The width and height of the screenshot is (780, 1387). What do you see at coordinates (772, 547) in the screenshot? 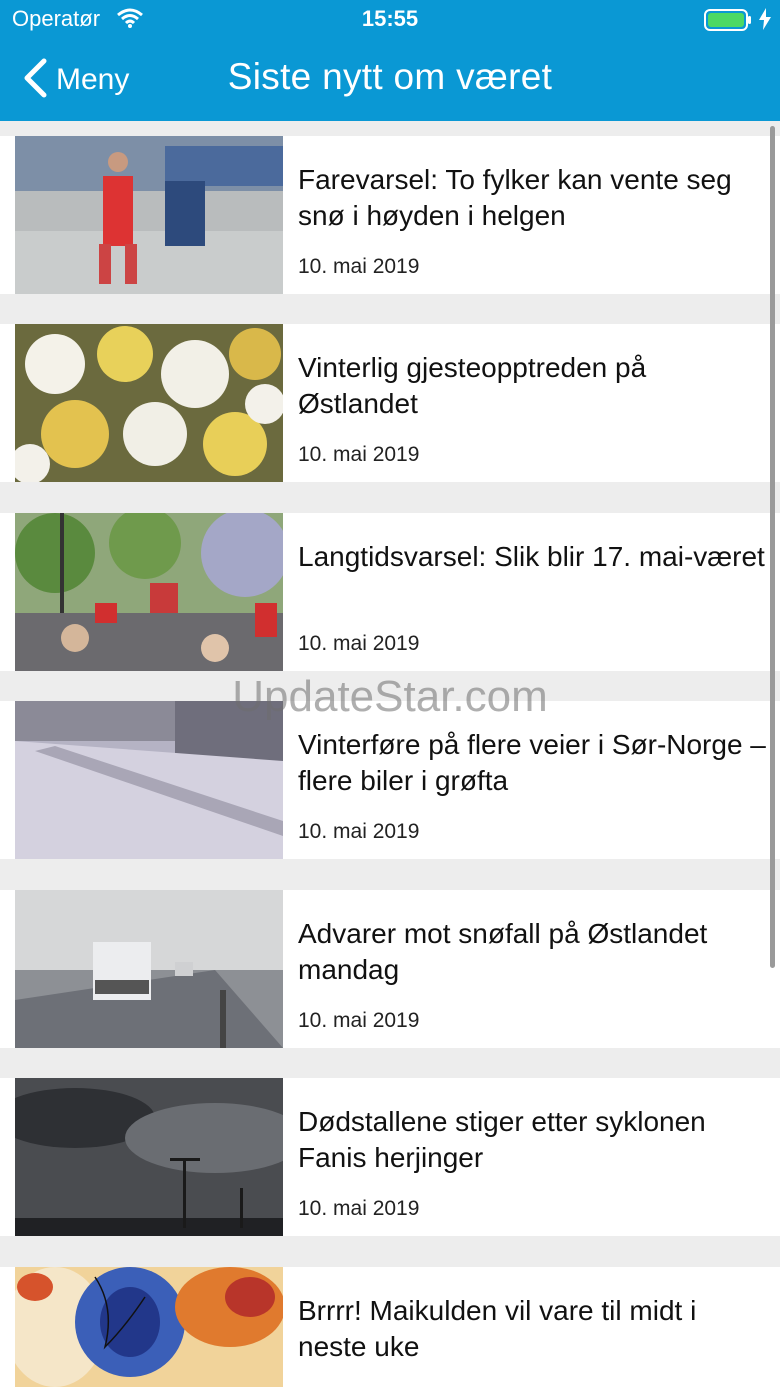
I see `scrollbar` at bounding box center [772, 547].